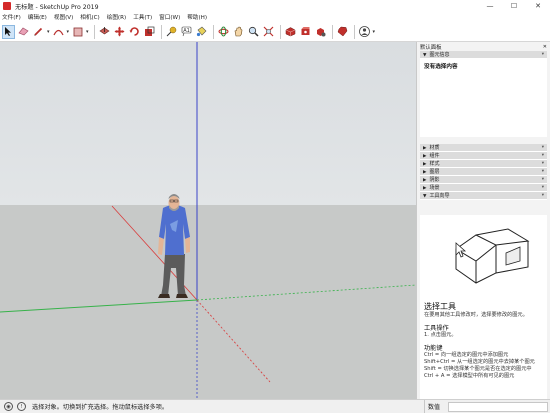 The height and width of the screenshot is (413, 550). I want to click on scale-tool-button, so click(149, 32).